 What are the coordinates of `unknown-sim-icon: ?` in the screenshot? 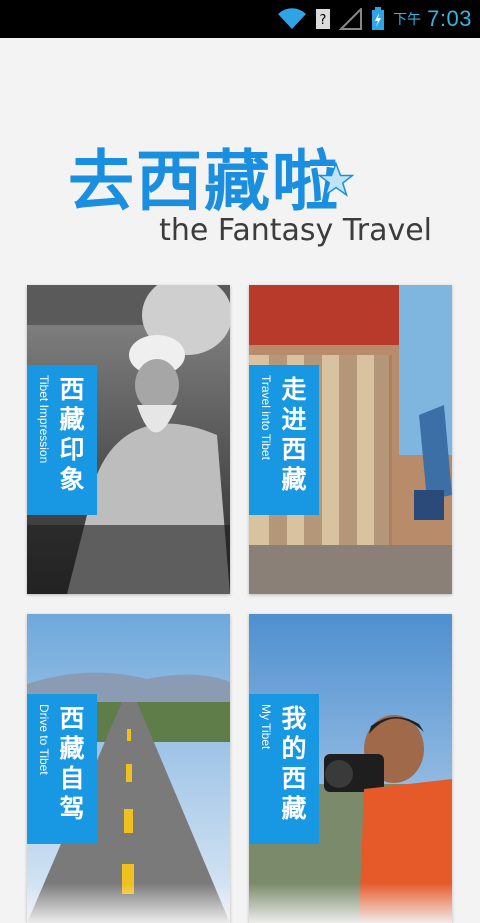 It's located at (323, 19).